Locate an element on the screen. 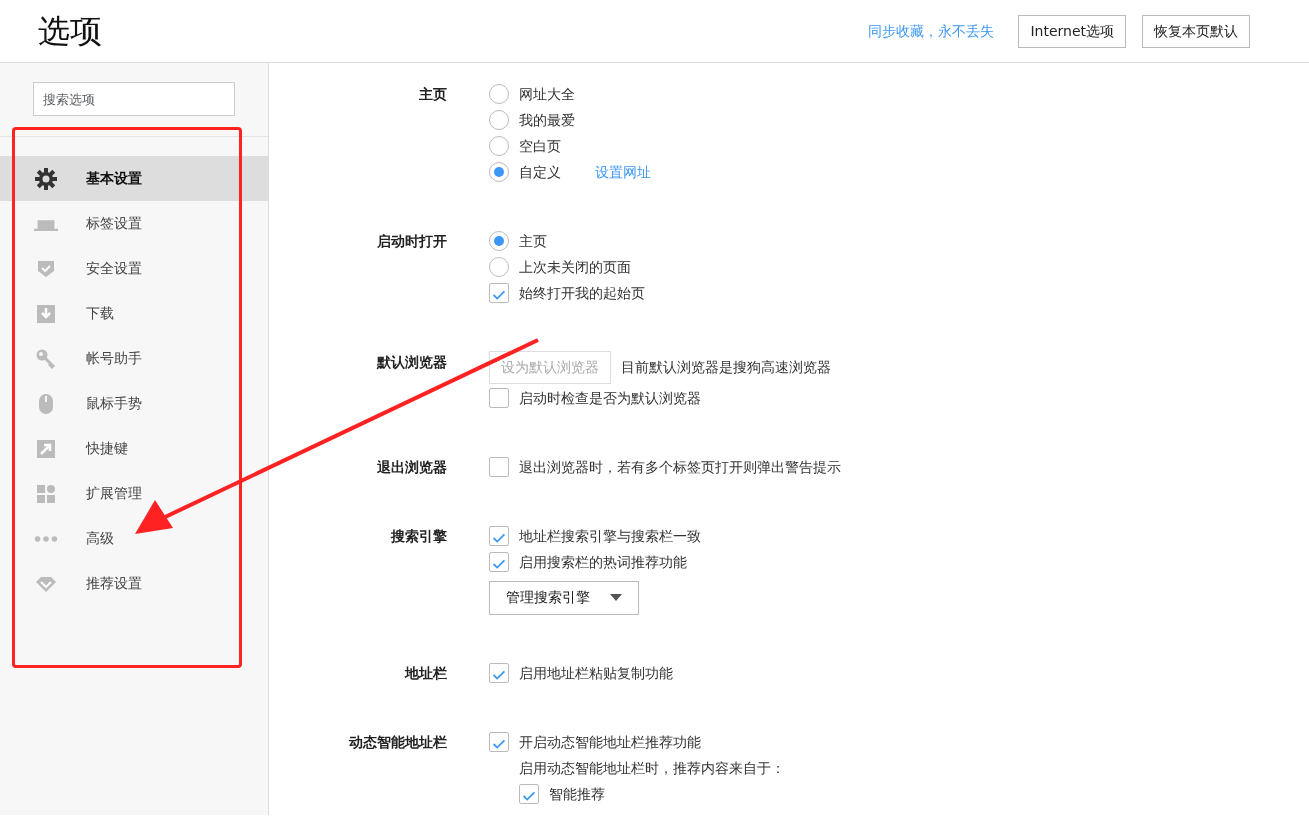 This screenshot has width=1309, height=816. sidebar-item: 安全设置 is located at coordinates (134, 268).